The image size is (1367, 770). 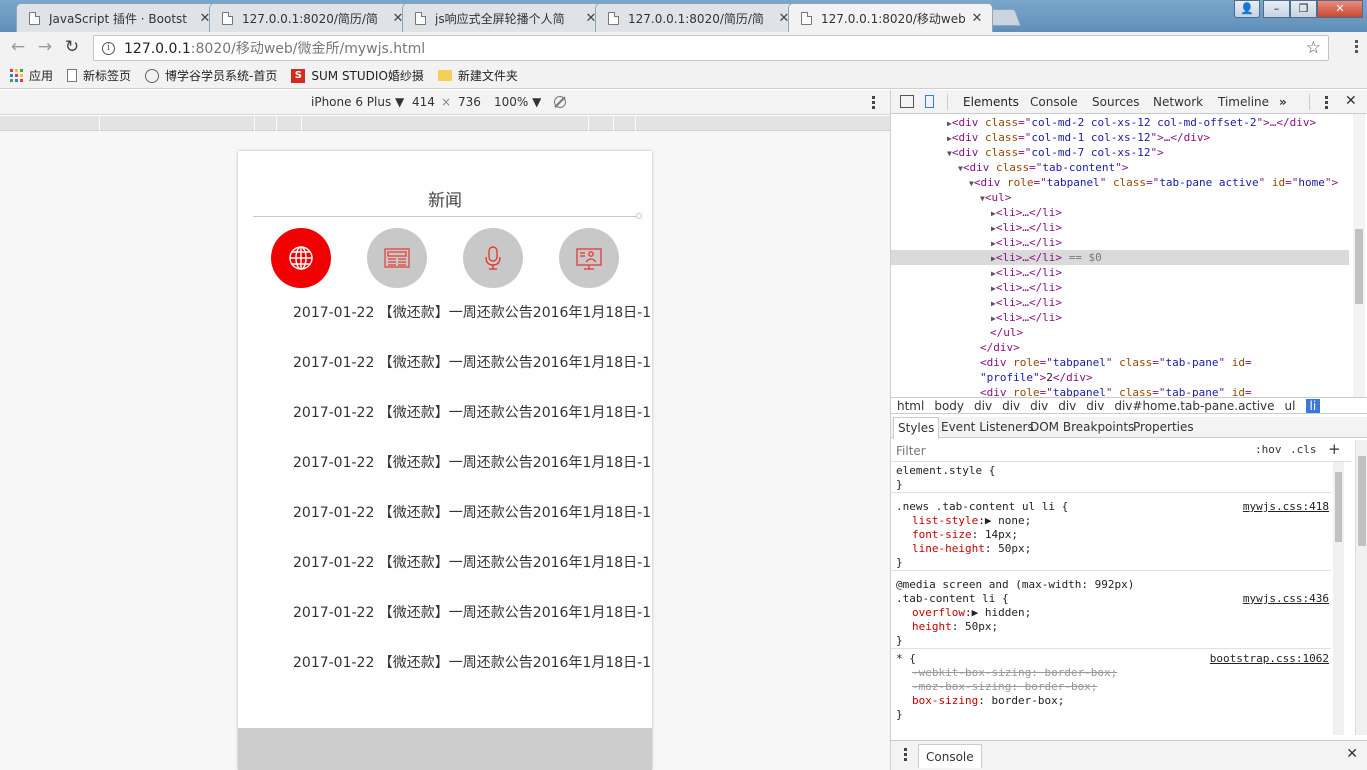 What do you see at coordinates (950, 756) in the screenshot?
I see `drawer-tab-console: Console` at bounding box center [950, 756].